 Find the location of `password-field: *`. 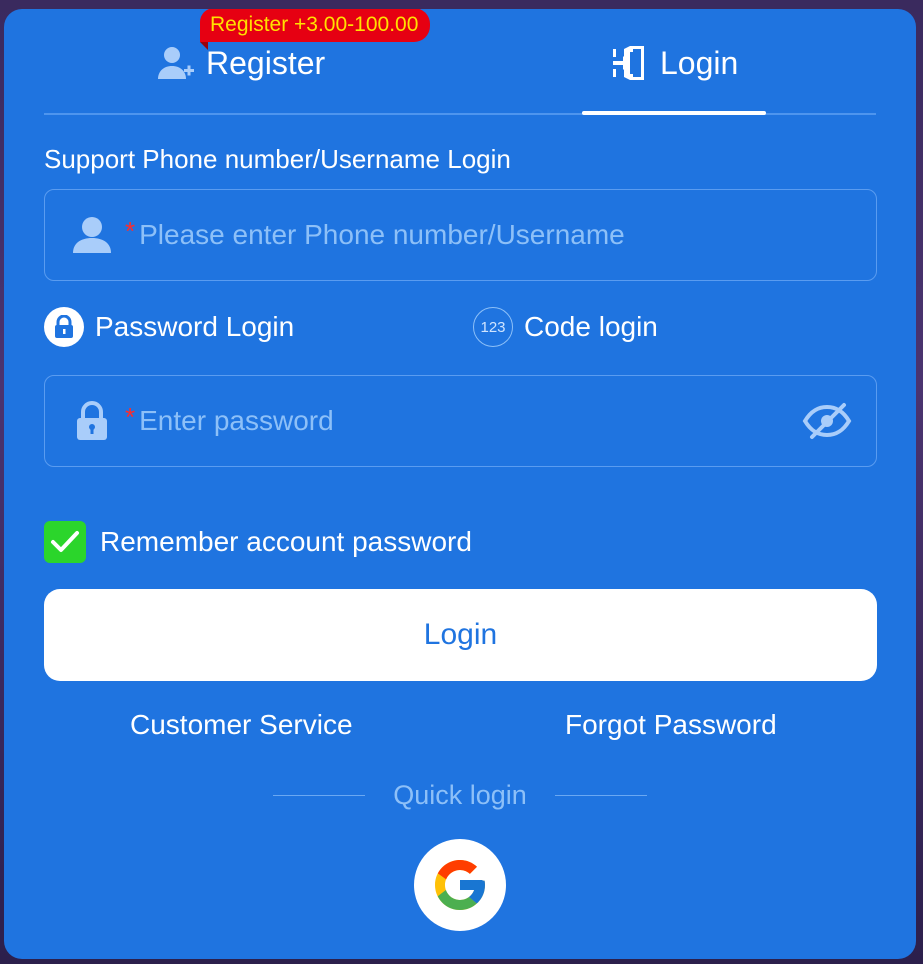

password-field: * is located at coordinates (460, 421).